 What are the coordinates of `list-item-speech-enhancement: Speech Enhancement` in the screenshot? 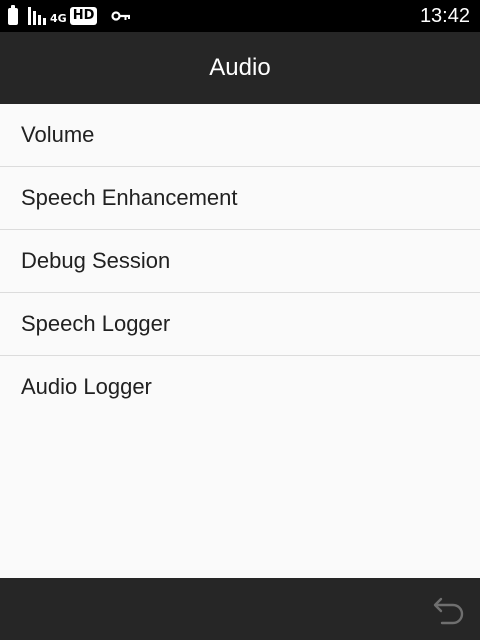 It's located at (240, 198).